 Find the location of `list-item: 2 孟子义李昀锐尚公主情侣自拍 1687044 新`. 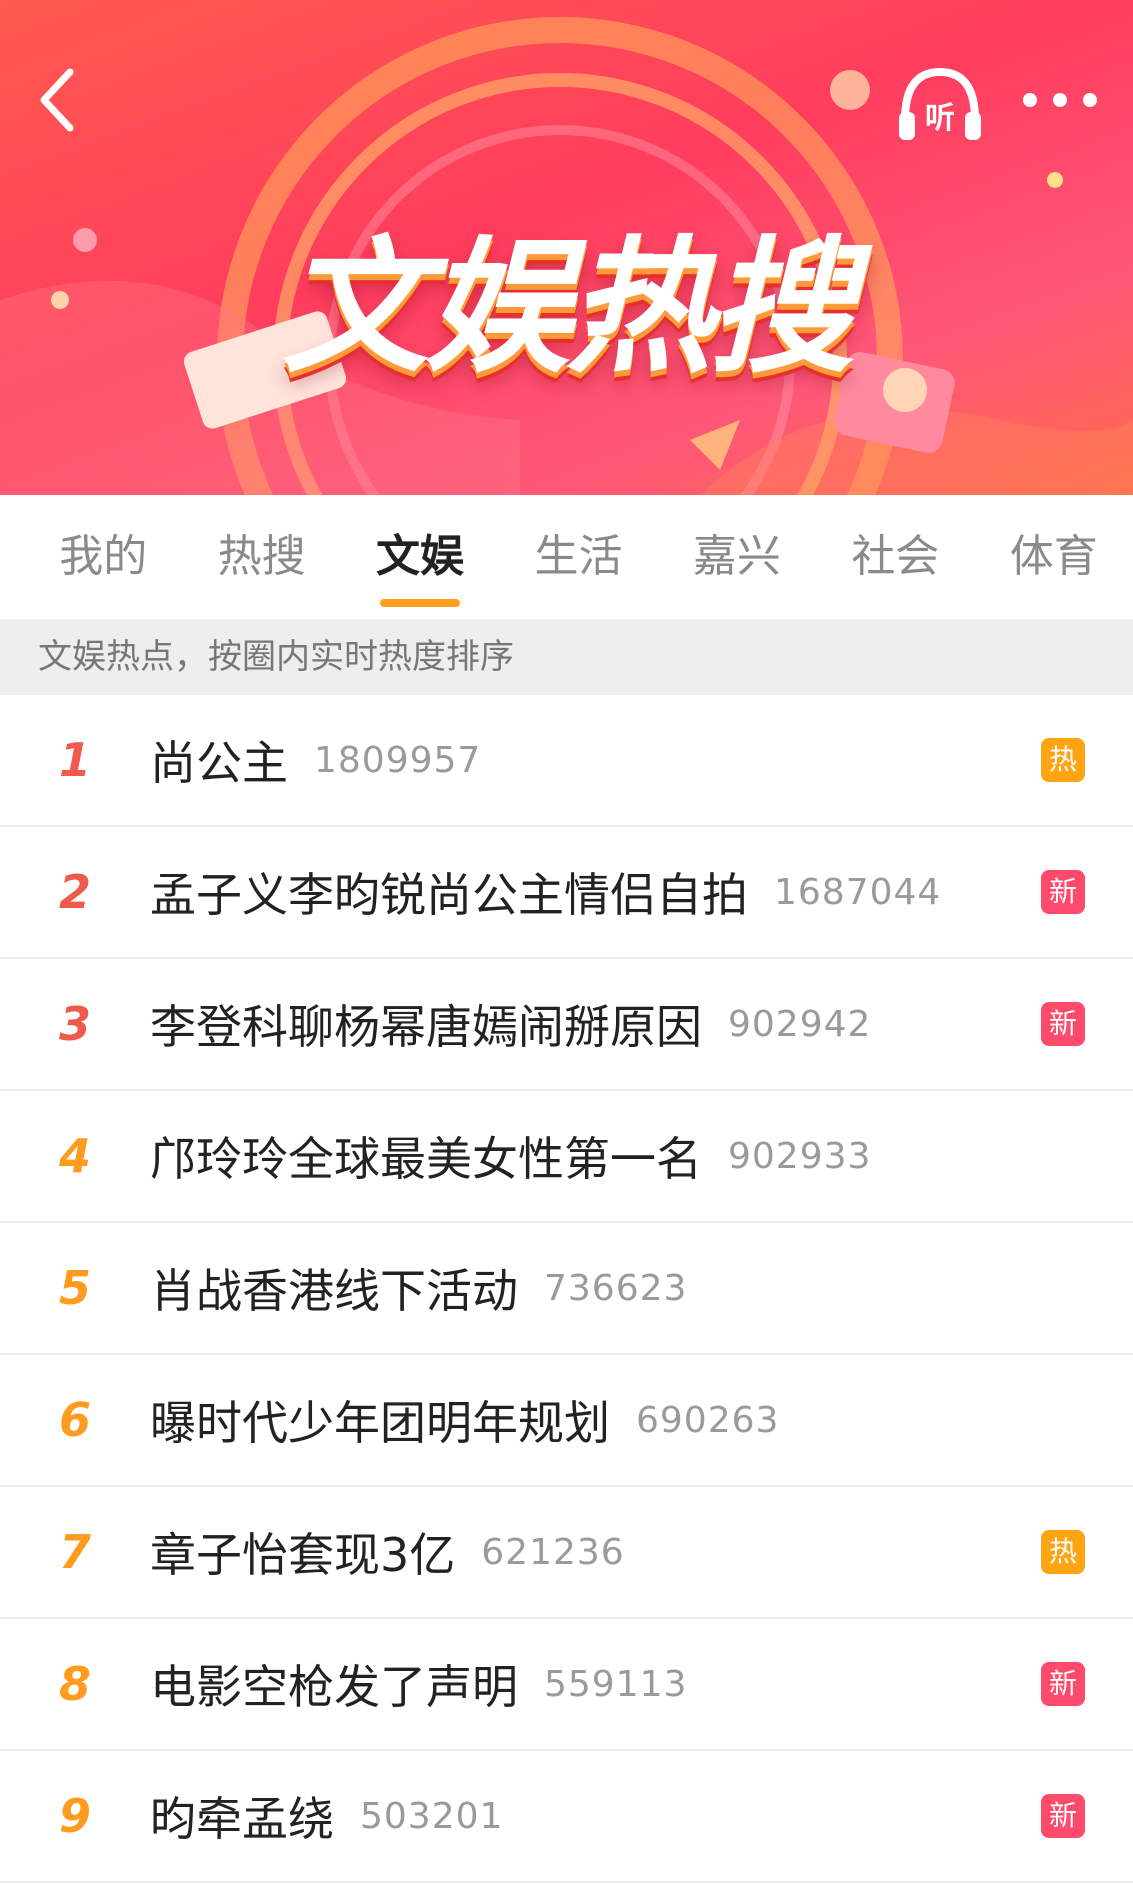

list-item: 2 孟子义李昀锐尚公主情侣自拍 1687044 新 is located at coordinates (566, 893).